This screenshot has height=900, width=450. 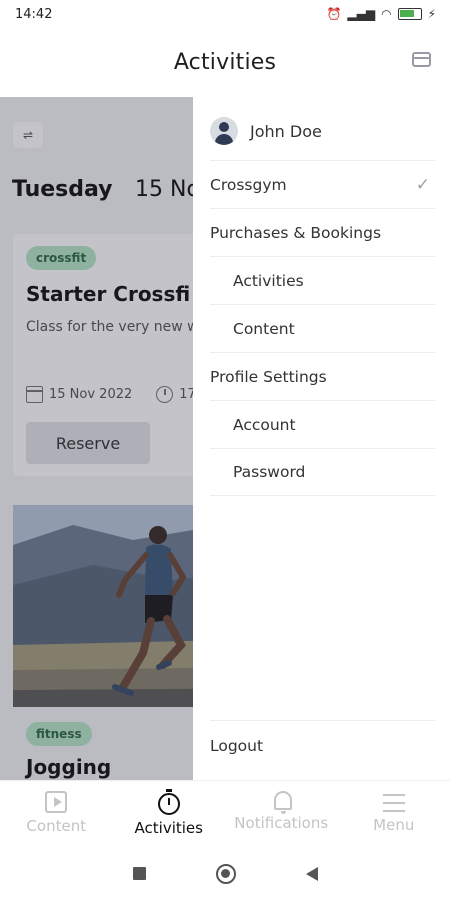 I want to click on drawer-item-crossgym: Crossgym ✓, so click(x=322, y=184).